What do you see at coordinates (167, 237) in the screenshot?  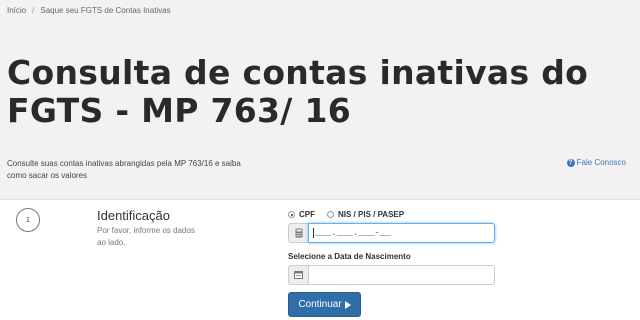 I see `step-description: Por favor, informe os dados ao lado.` at bounding box center [167, 237].